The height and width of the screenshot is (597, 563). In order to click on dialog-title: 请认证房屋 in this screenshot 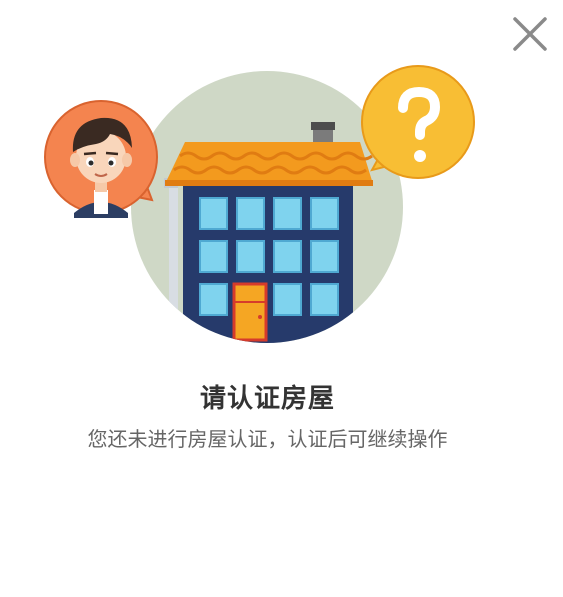, I will do `click(267, 399)`.